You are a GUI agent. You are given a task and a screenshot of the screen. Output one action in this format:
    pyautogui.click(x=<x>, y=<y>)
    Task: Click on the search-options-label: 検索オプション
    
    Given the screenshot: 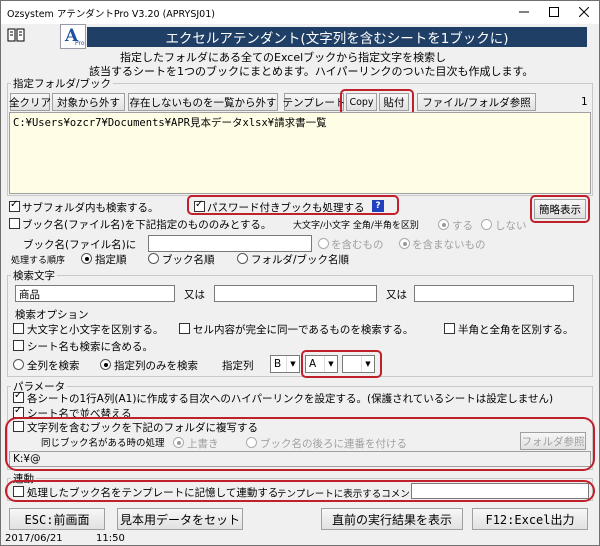 What is the action you would take?
    pyautogui.click(x=52, y=315)
    